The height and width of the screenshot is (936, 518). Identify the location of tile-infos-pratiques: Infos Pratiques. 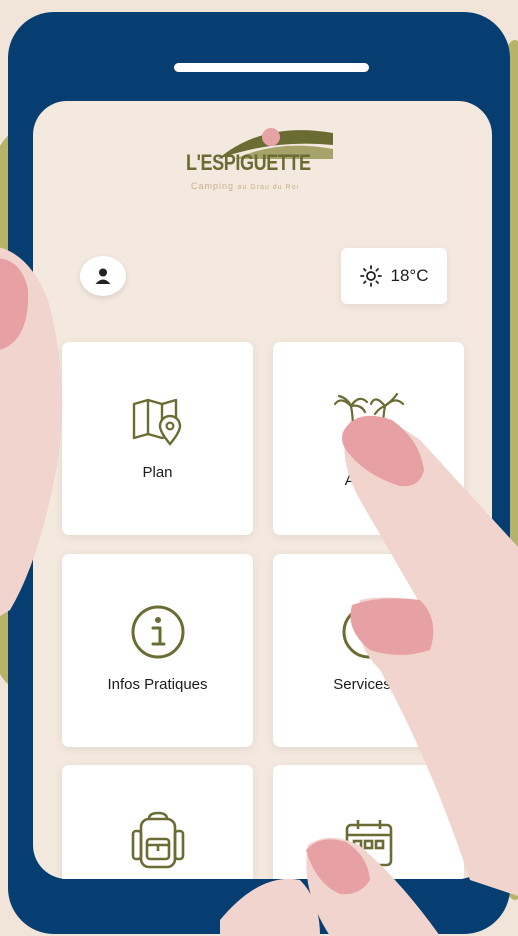
(157, 650).